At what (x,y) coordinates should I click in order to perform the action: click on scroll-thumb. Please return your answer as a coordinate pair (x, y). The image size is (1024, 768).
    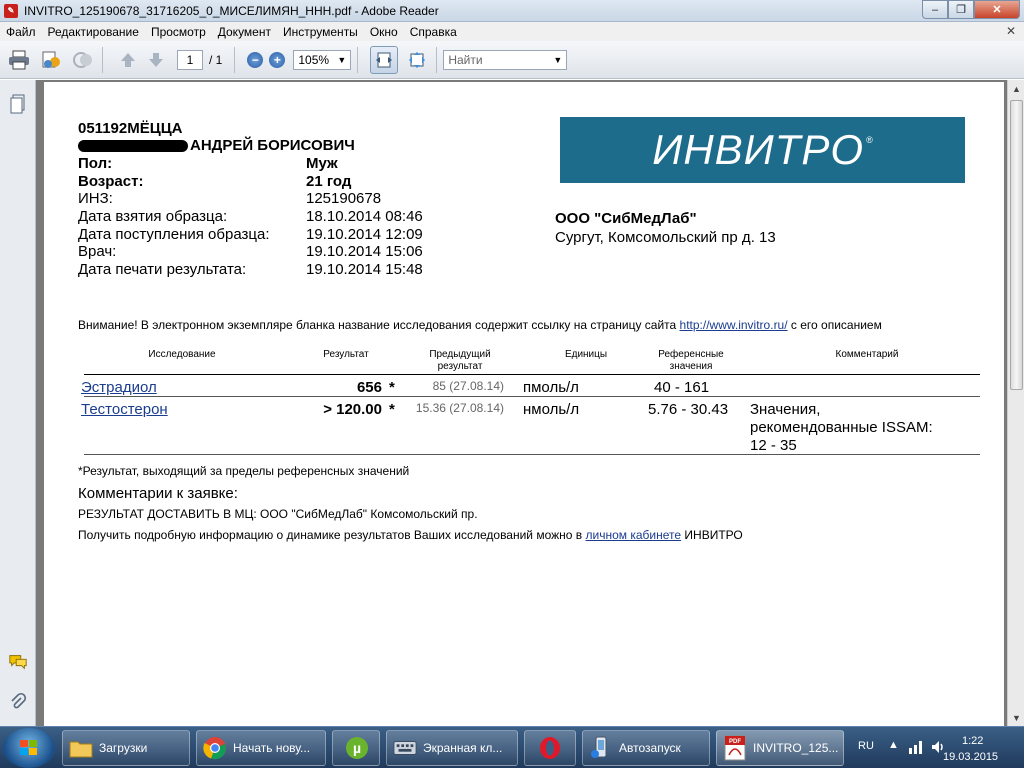
    Looking at the image, I should click on (1016, 245).